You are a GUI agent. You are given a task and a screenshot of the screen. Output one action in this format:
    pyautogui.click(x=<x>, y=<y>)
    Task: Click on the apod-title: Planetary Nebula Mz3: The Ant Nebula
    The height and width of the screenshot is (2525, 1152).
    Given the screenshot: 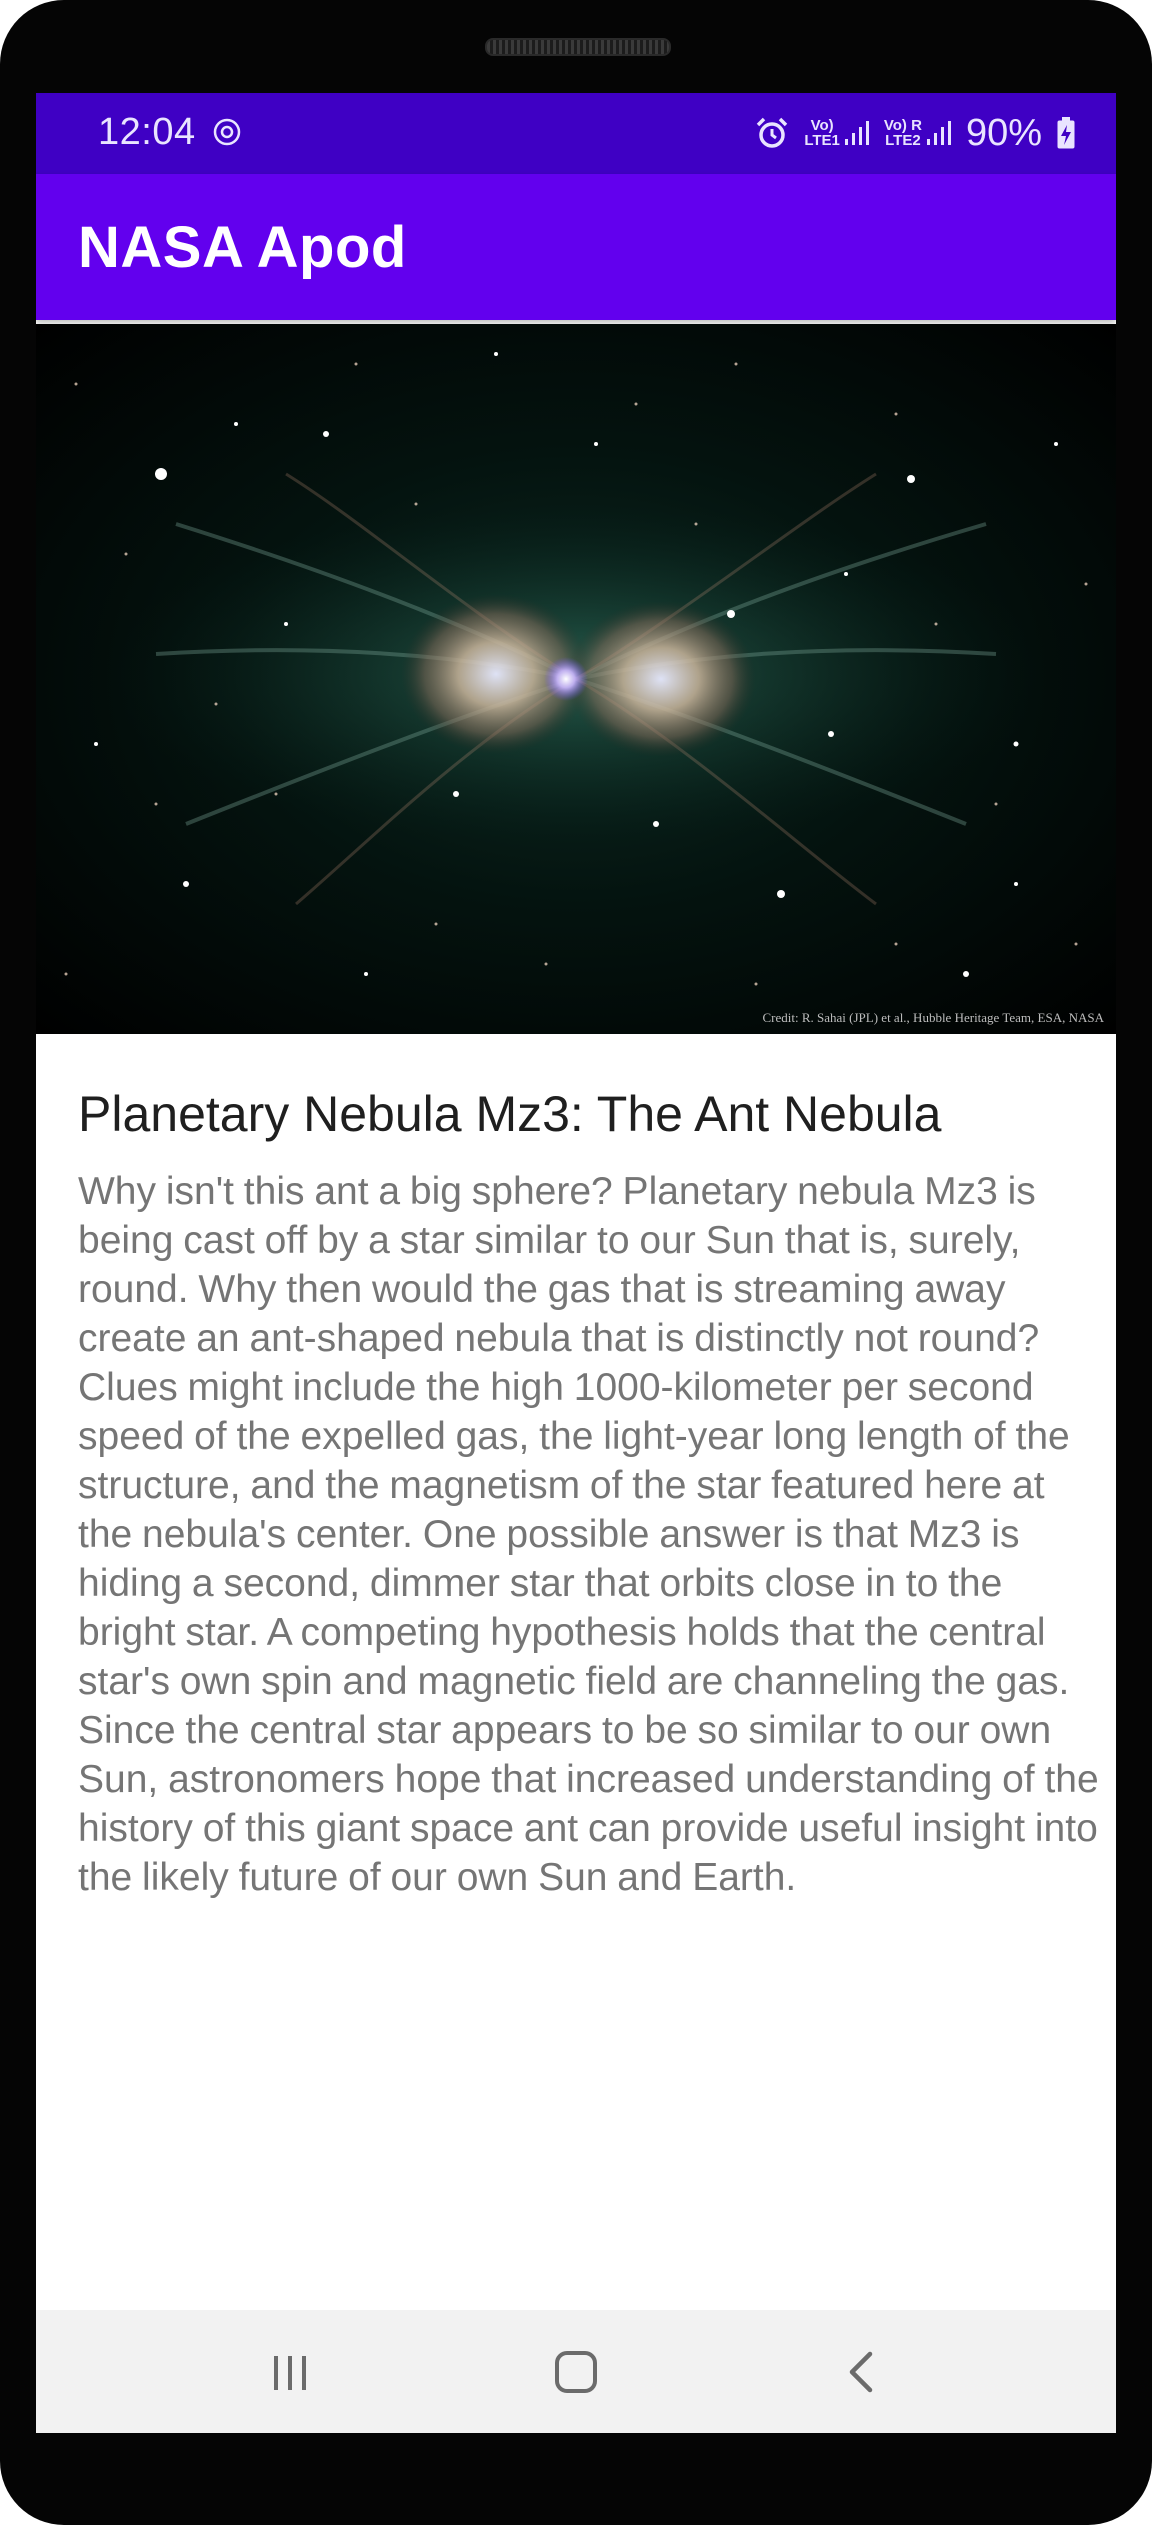 What is the action you would take?
    pyautogui.click(x=510, y=1114)
    